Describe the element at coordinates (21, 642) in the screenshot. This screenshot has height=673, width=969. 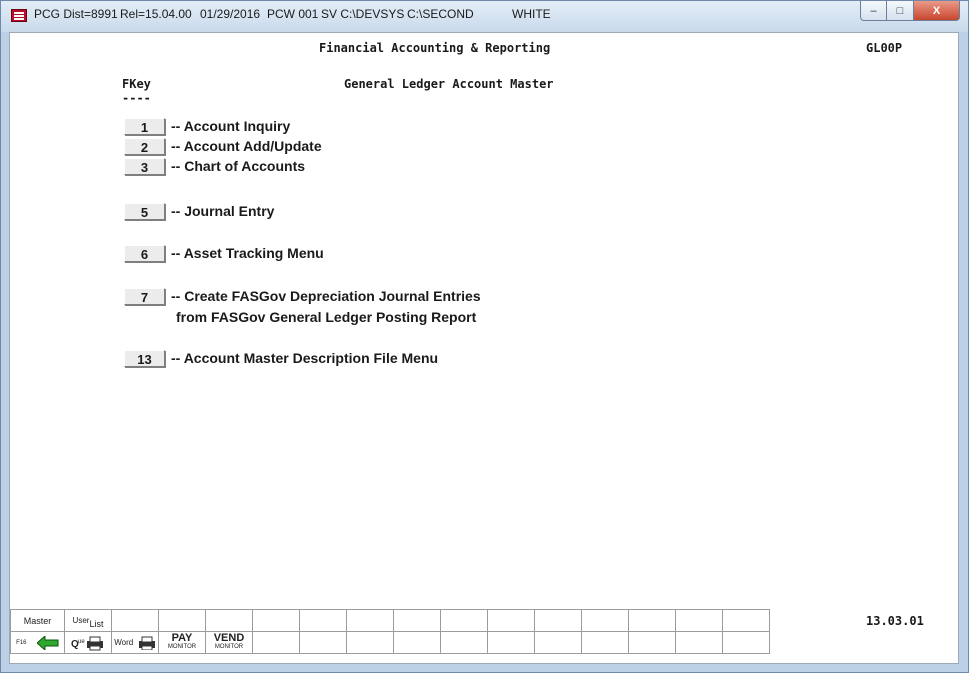
I see `f16-label: F16` at that location.